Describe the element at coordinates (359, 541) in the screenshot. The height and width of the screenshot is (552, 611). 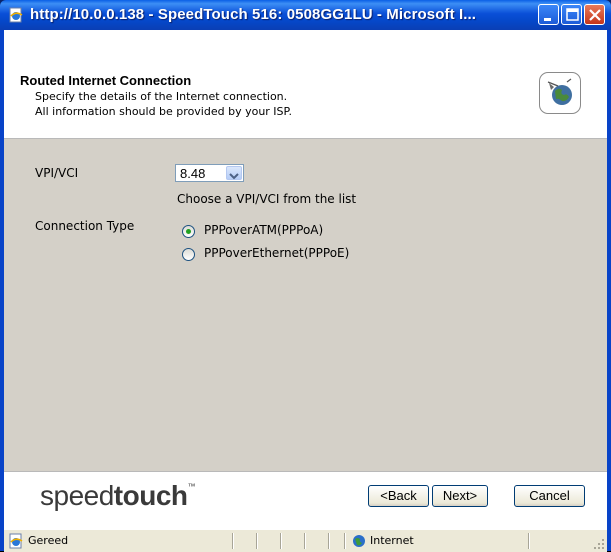
I see `internet-zone-icon` at that location.